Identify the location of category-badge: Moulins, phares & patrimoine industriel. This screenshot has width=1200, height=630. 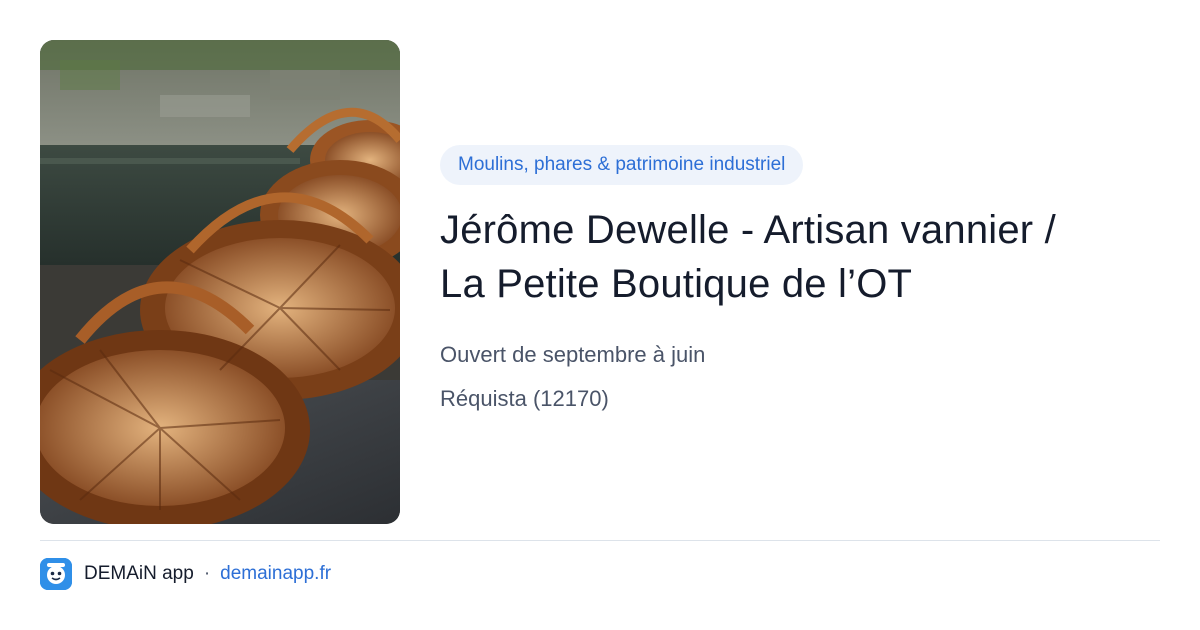
(622, 165).